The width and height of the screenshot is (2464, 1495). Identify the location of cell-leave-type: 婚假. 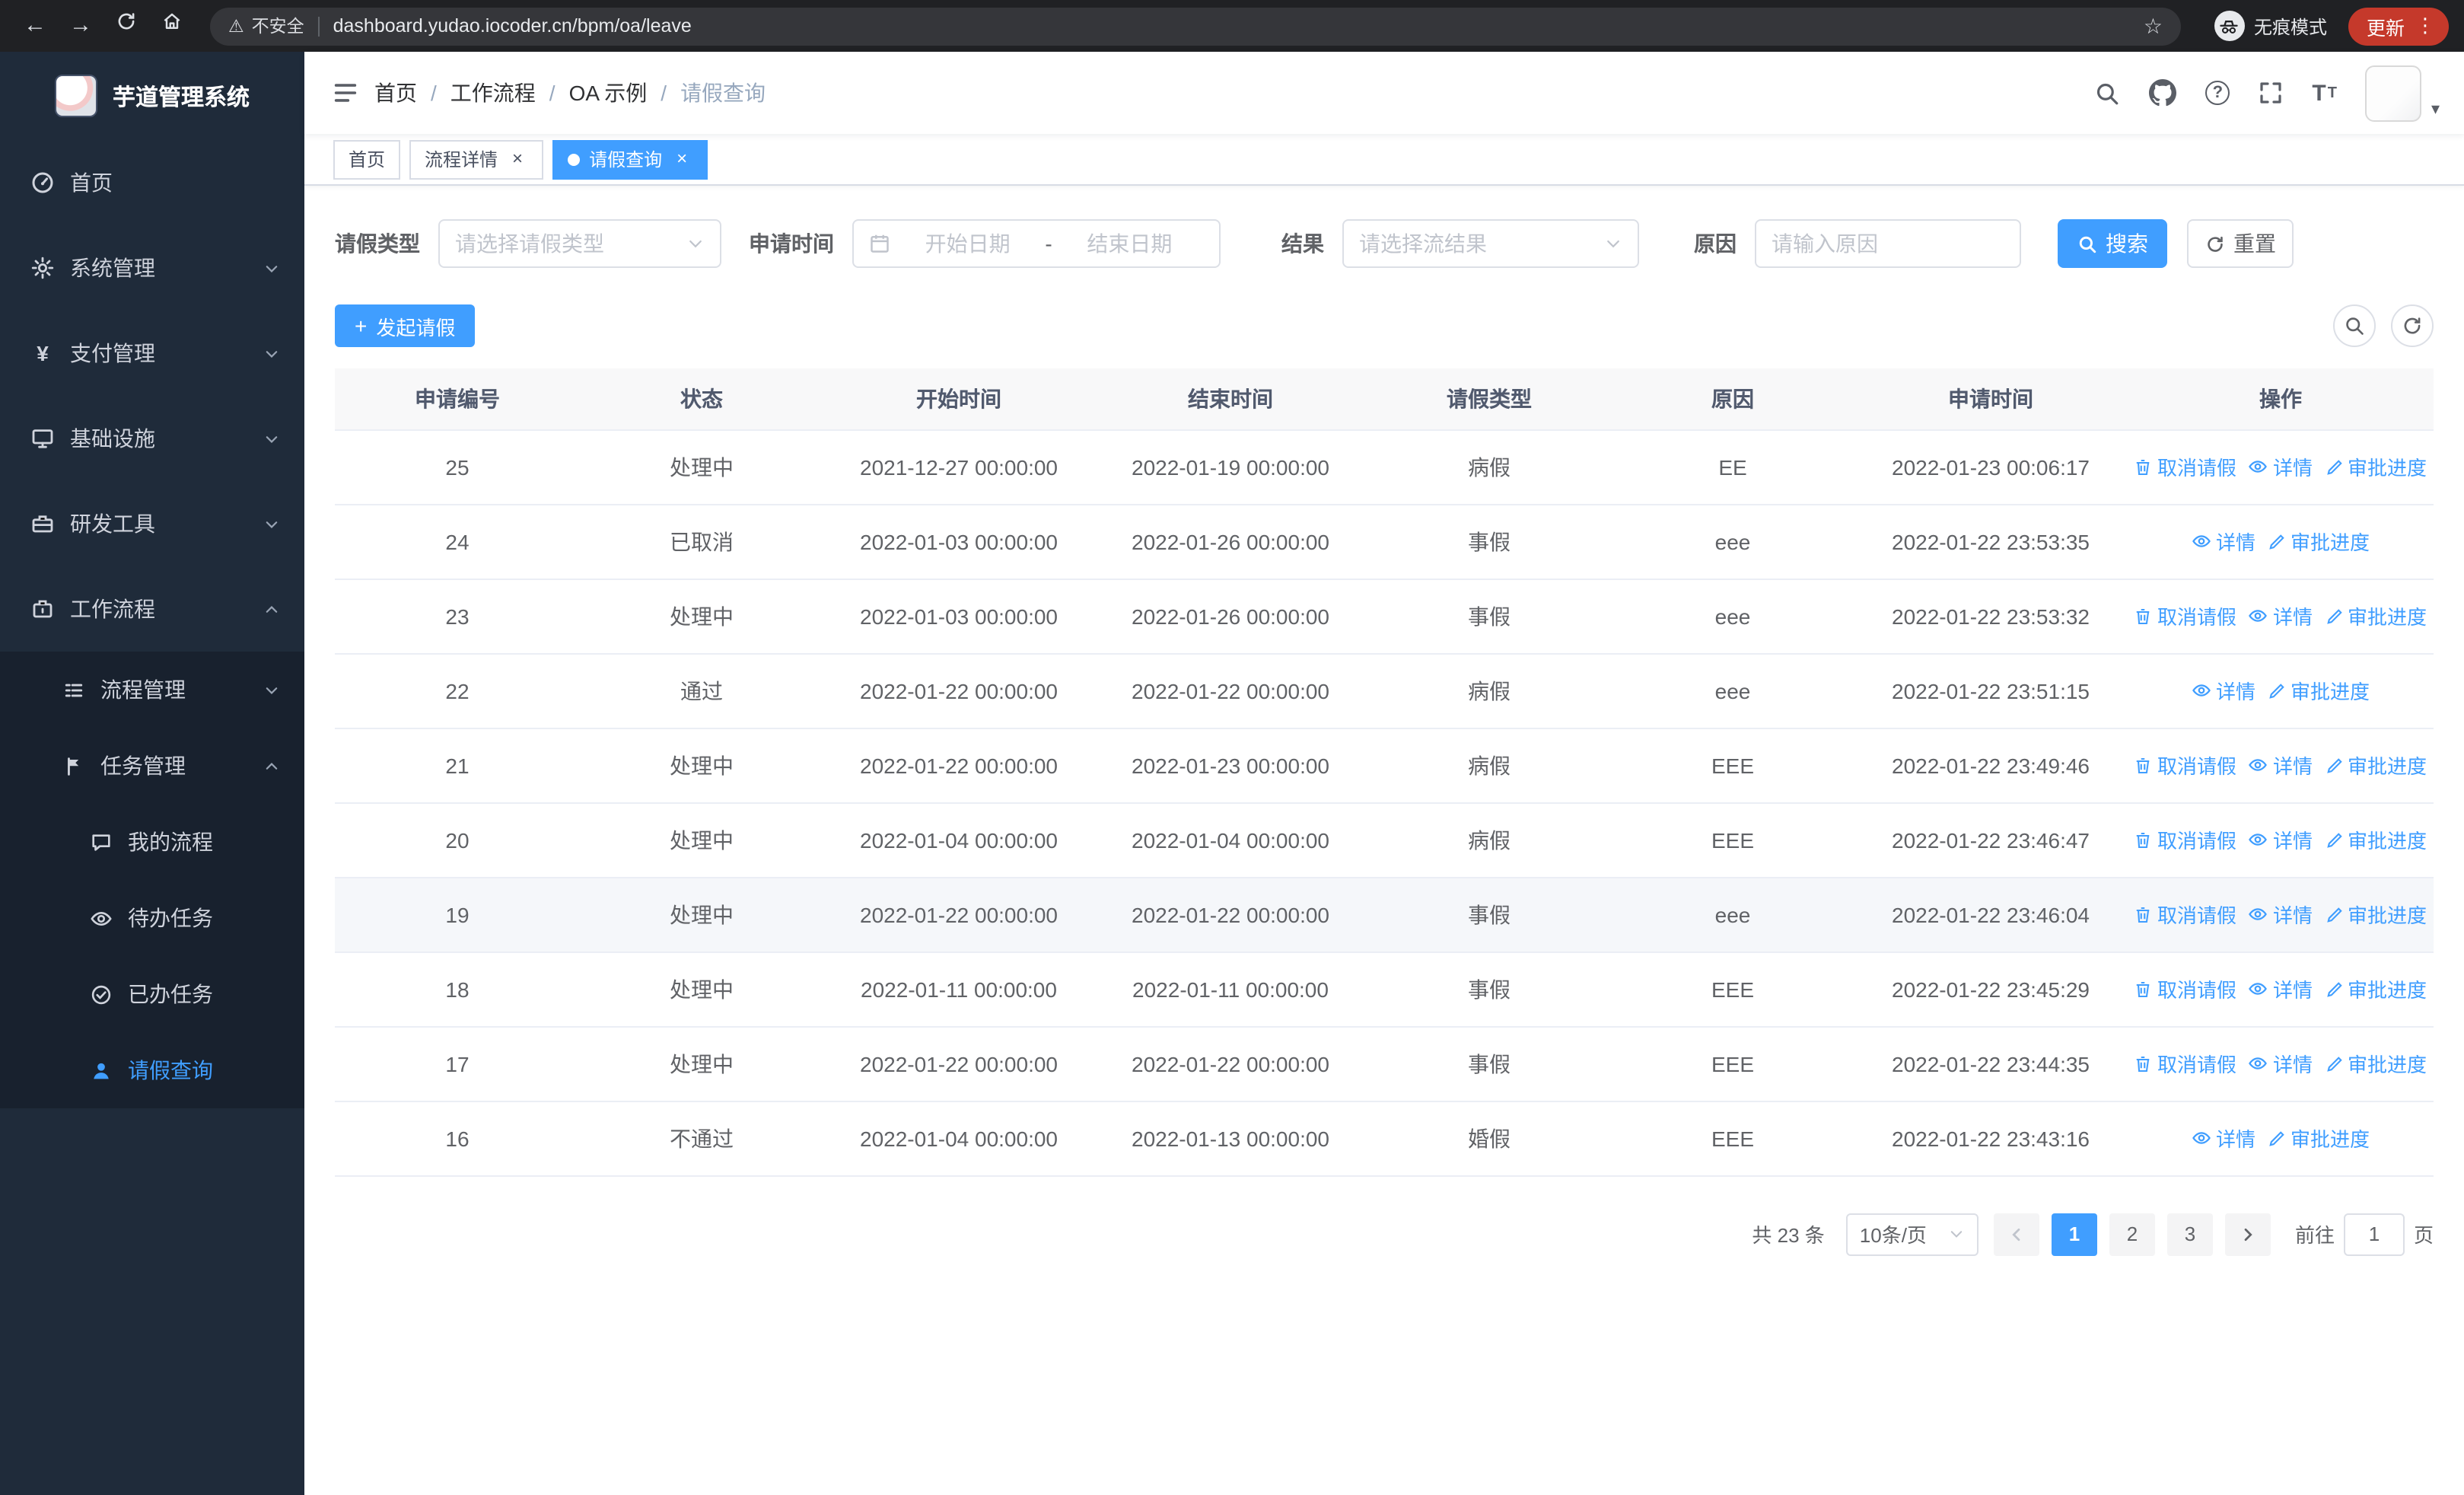
(1489, 1139).